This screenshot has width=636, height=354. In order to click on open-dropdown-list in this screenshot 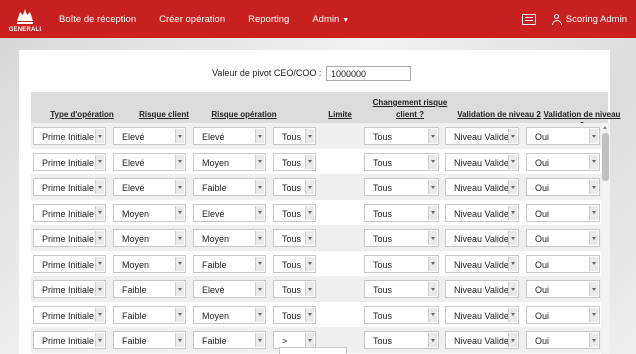, I will do `click(313, 350)`.